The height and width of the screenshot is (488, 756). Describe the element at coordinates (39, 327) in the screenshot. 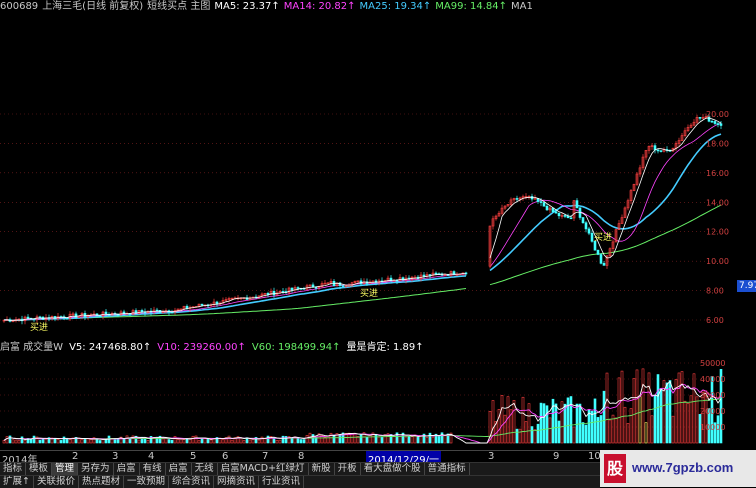

I see `buy-signal-1: 买进` at that location.